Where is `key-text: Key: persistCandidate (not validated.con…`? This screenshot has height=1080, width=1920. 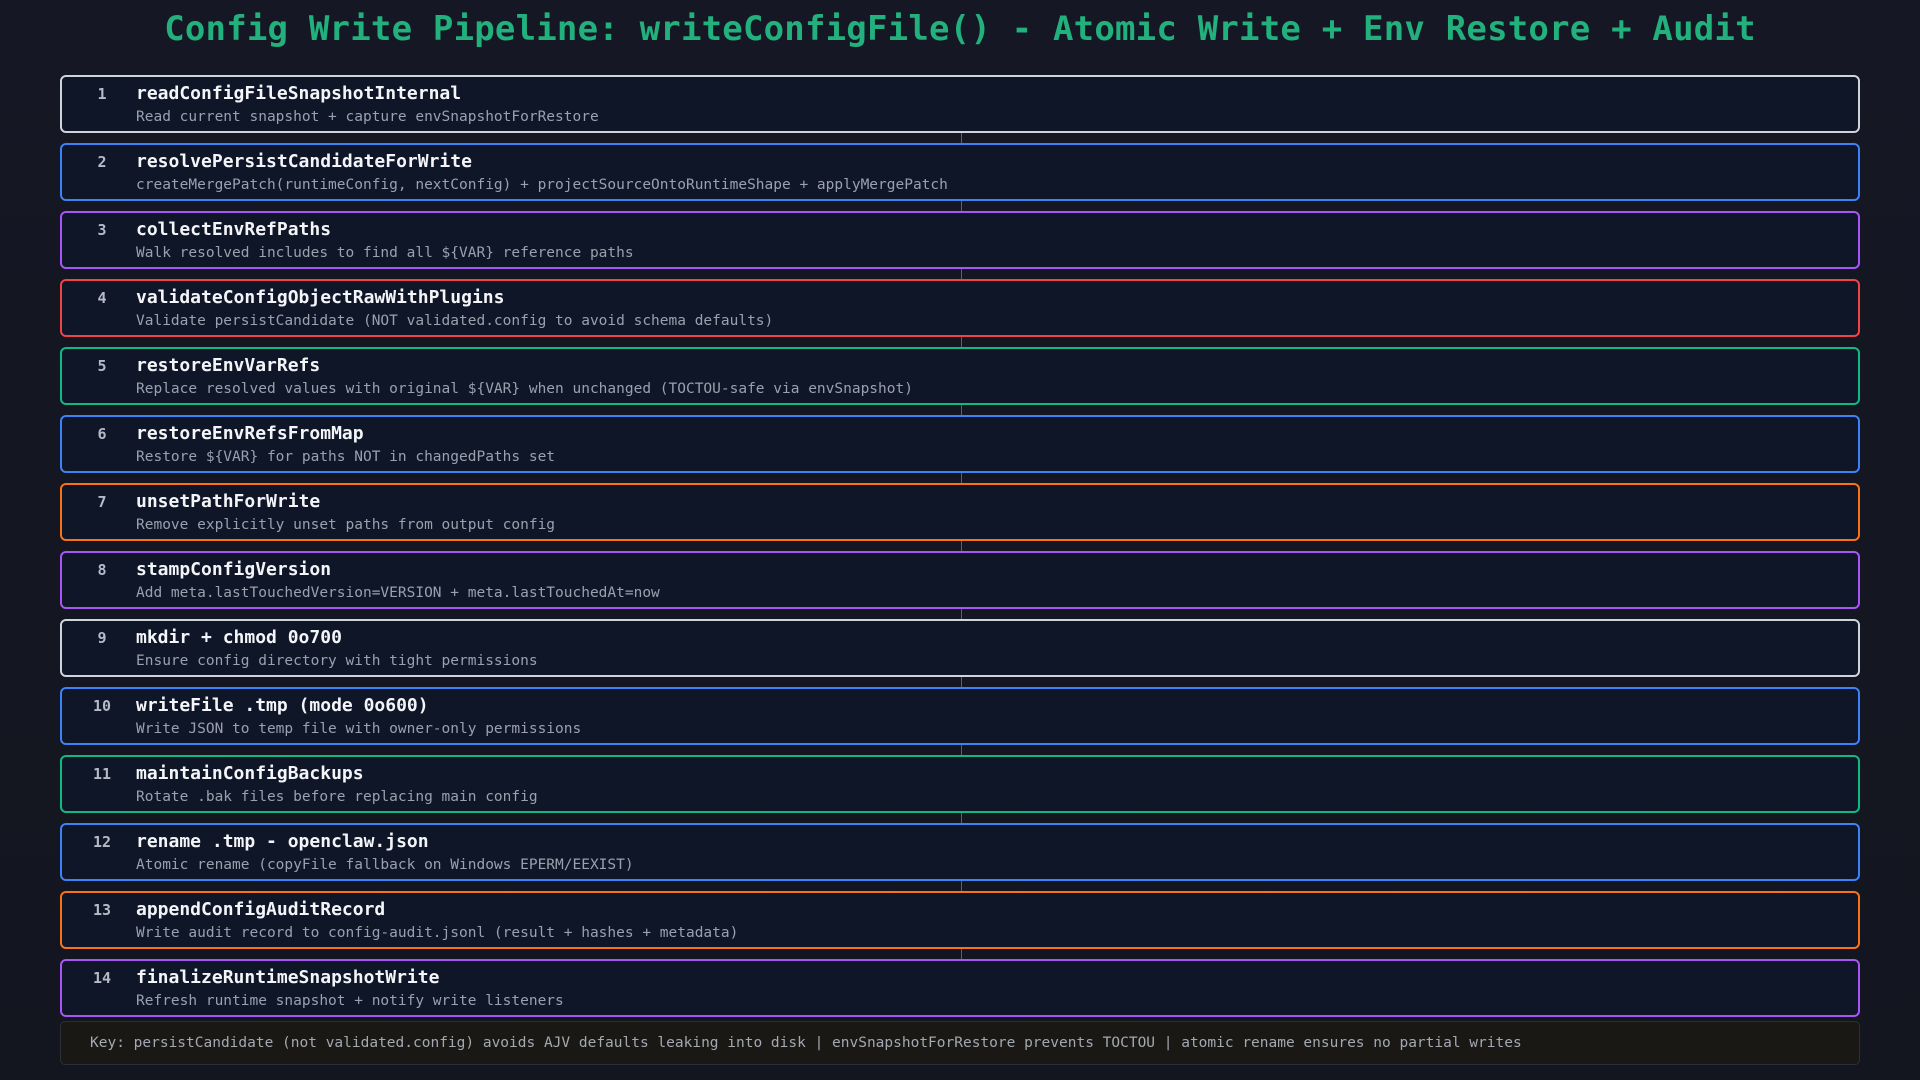 key-text: Key: persistCandidate (not validated.con… is located at coordinates (806, 1043).